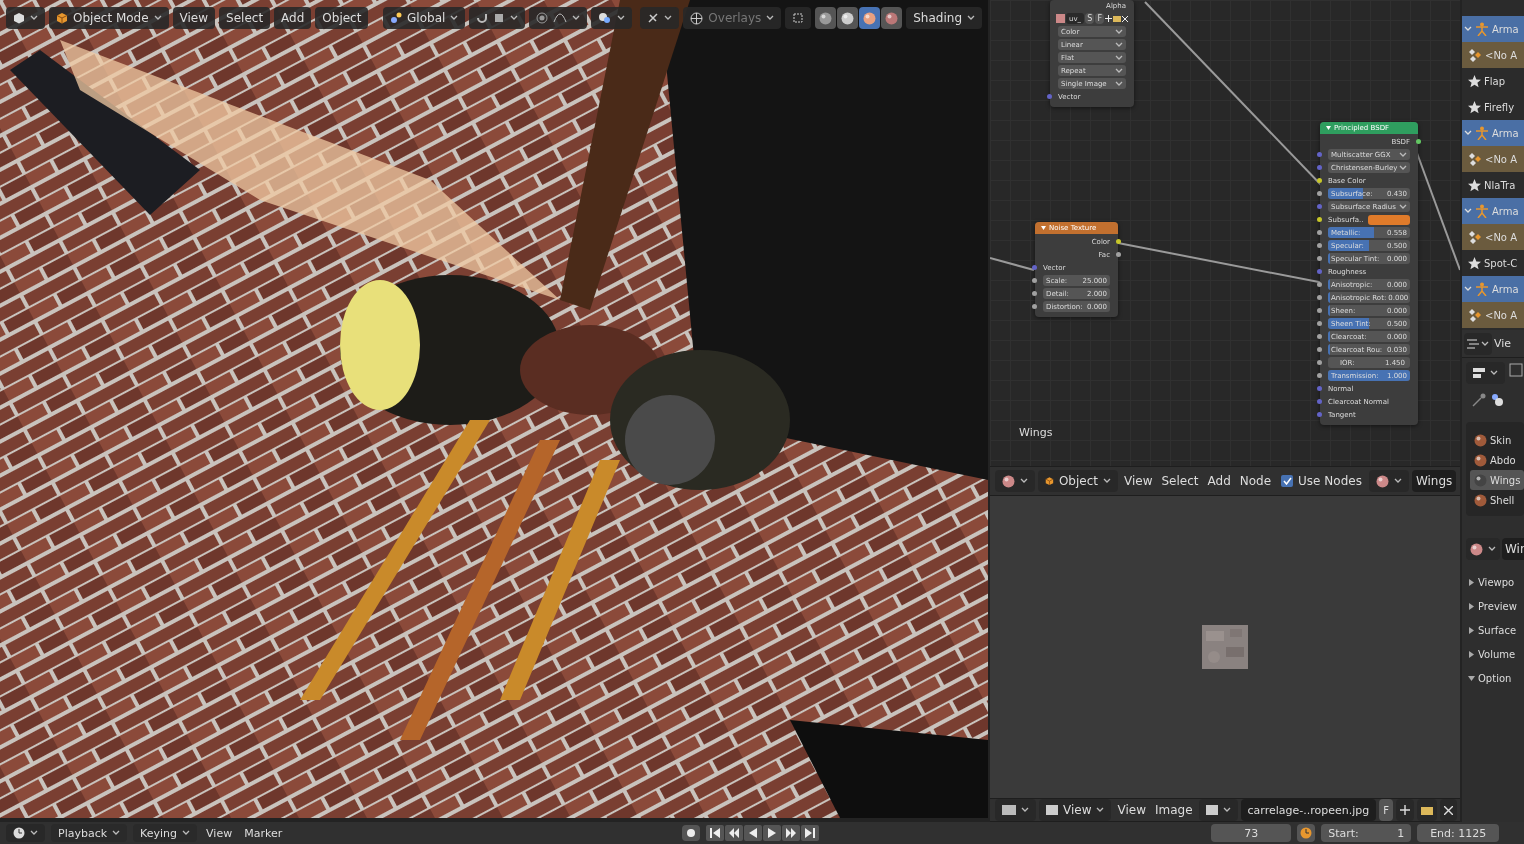 The width and height of the screenshot is (1524, 844). Describe the element at coordinates (1497, 480) in the screenshot. I see `material-slot: Wings` at that location.